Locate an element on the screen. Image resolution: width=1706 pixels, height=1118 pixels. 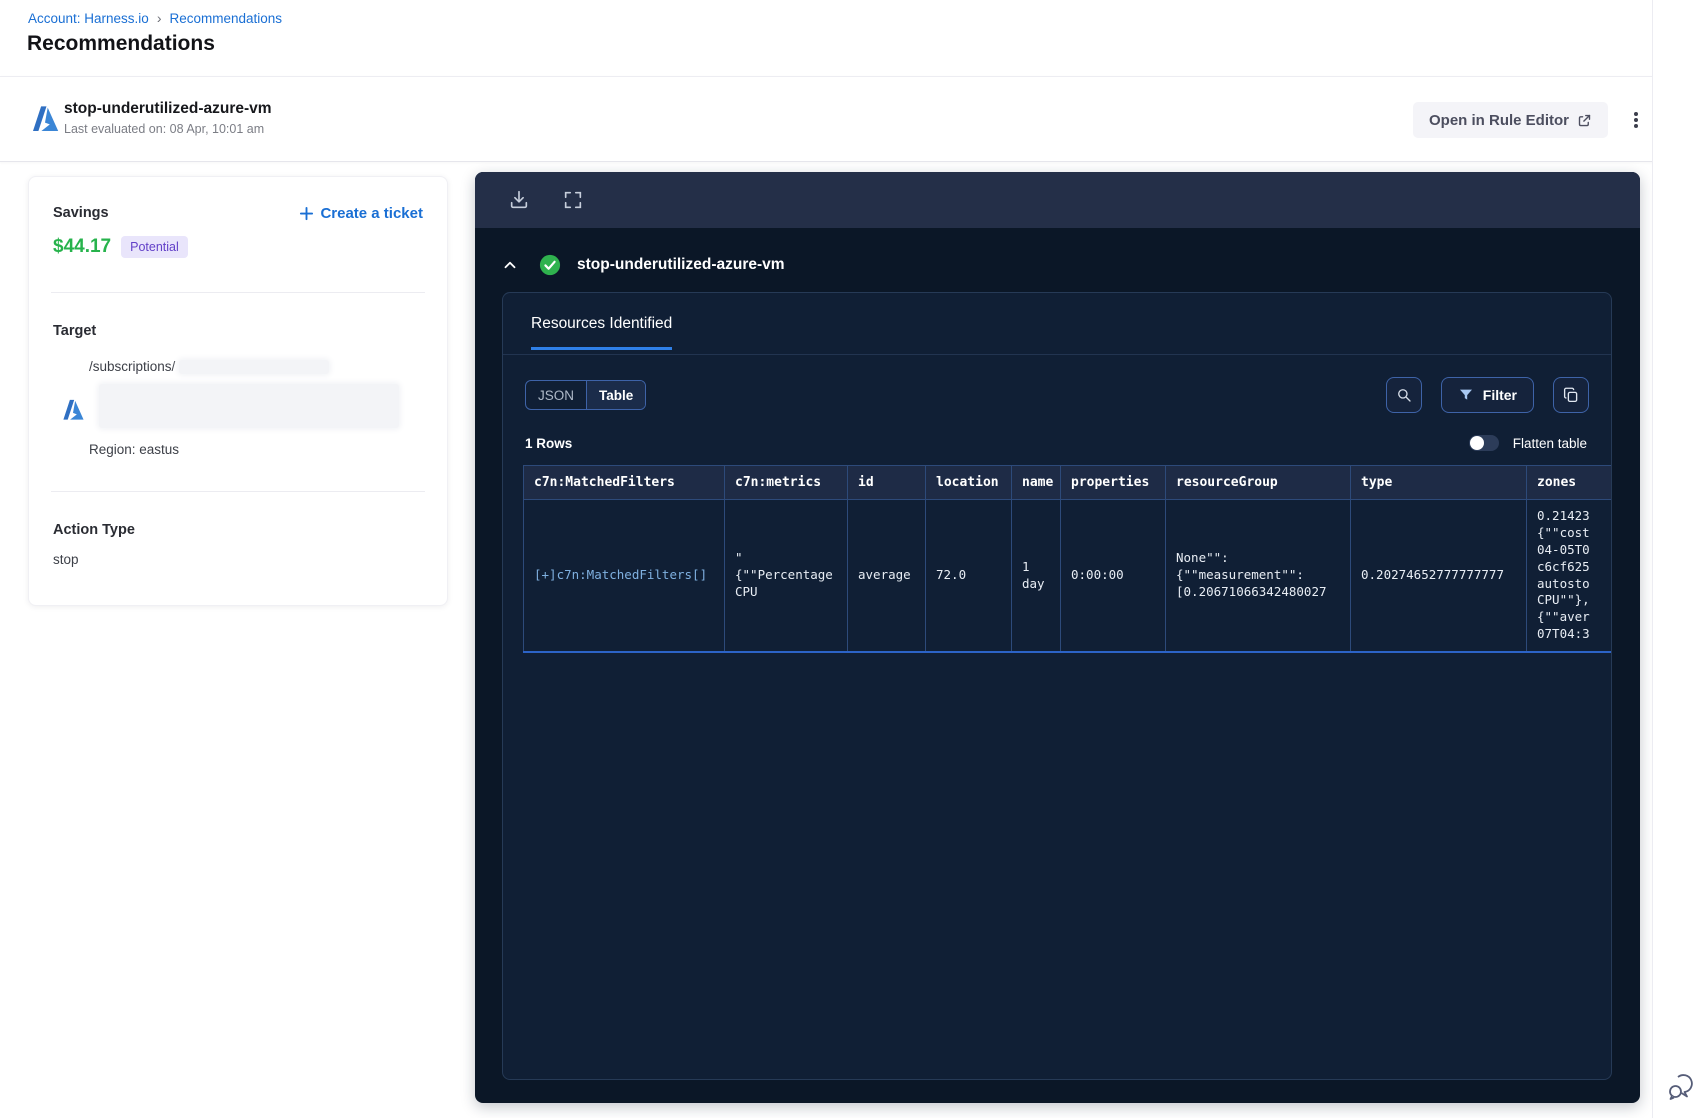
tab-bar: Resources Identified is located at coordinates (1057, 324).